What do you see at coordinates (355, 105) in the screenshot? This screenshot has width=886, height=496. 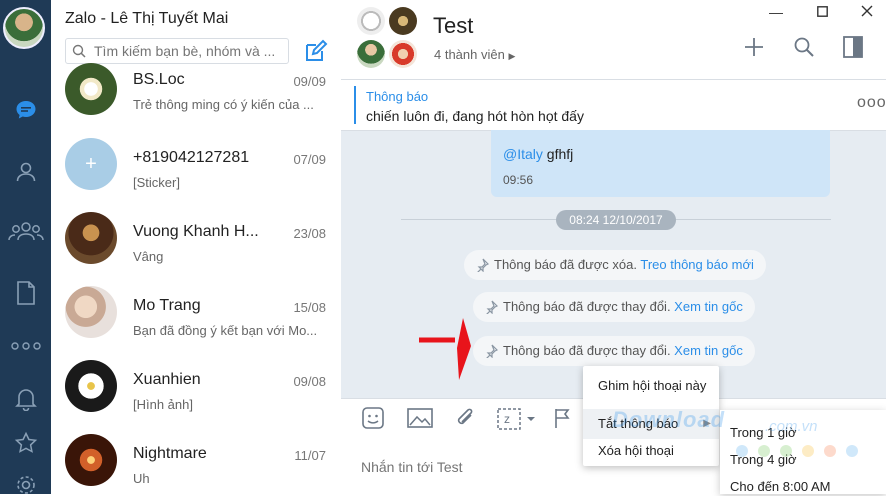 I see `pinned-accent` at bounding box center [355, 105].